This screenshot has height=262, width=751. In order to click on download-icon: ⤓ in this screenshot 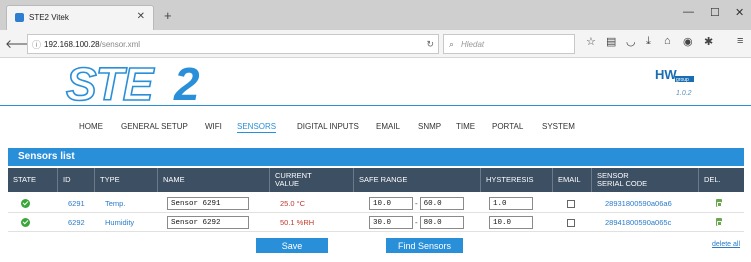, I will do `click(648, 41)`.